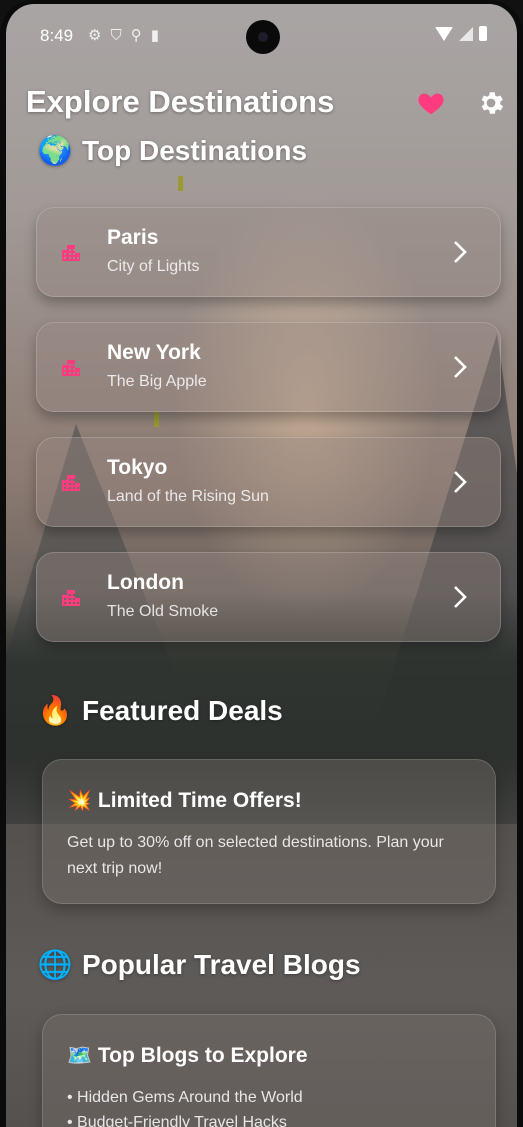 The width and height of the screenshot is (523, 1127). What do you see at coordinates (55, 710) in the screenshot?
I see `fire-icon: 🔥` at bounding box center [55, 710].